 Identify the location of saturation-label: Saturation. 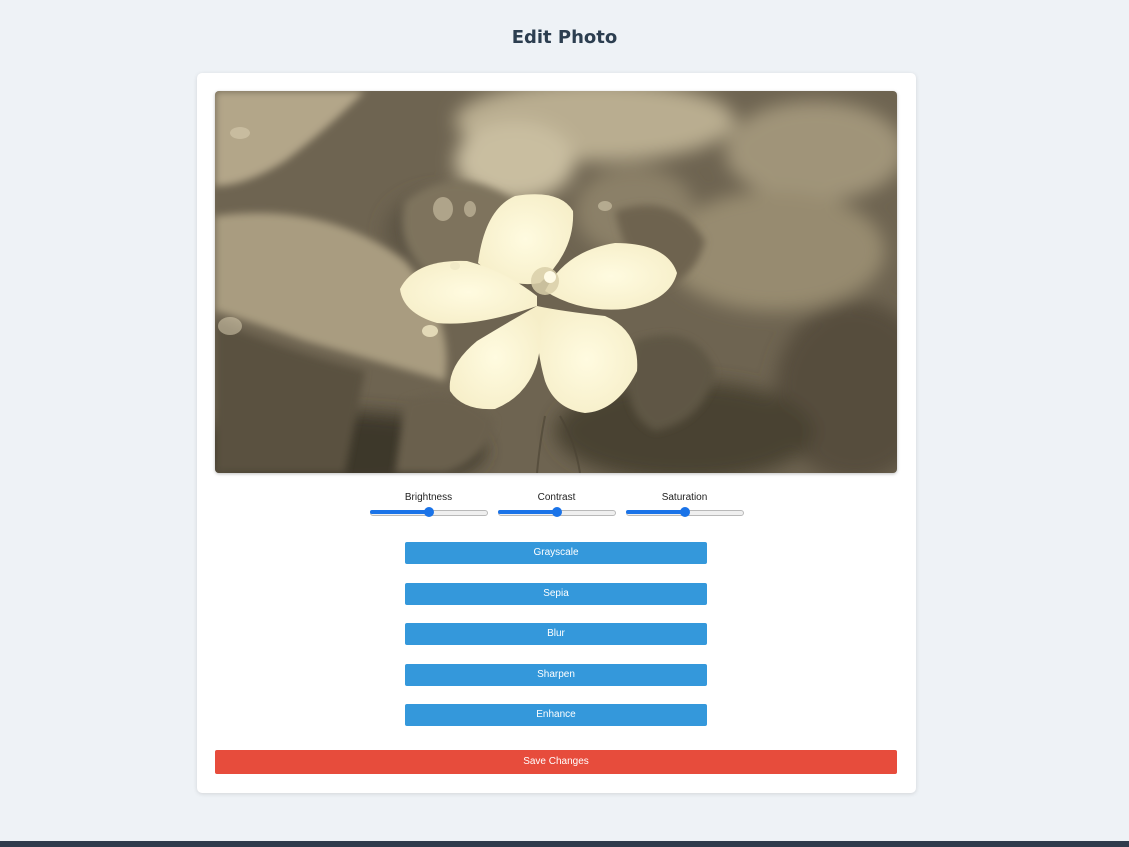
(684, 497).